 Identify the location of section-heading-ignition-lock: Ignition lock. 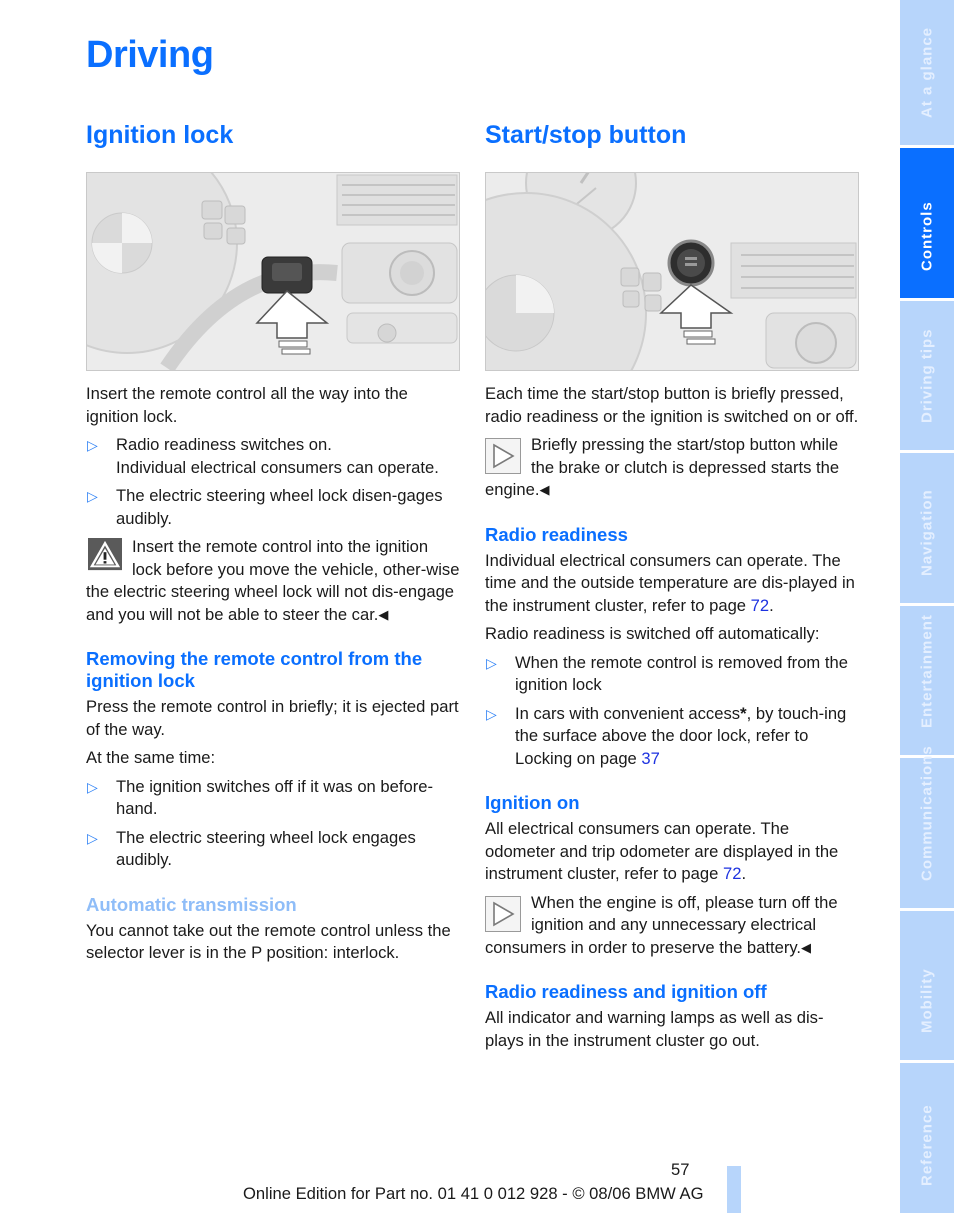
(160, 135).